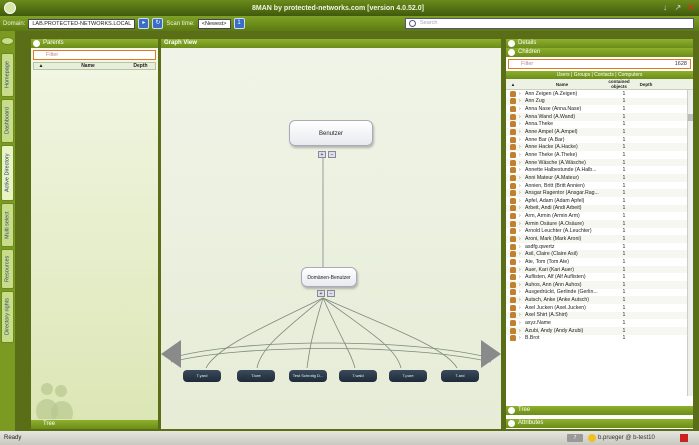  Describe the element at coordinates (599, 277) in the screenshot. I see `list-item: › Auflisten, Alf (Alf Auflisten) 1` at that location.